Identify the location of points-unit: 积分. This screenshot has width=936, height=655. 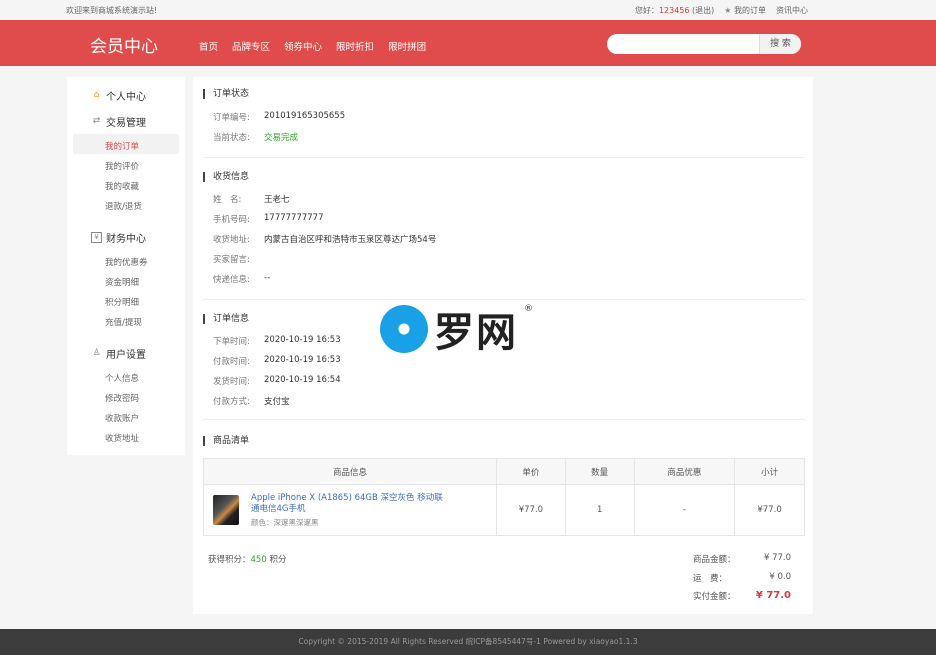
(278, 560).